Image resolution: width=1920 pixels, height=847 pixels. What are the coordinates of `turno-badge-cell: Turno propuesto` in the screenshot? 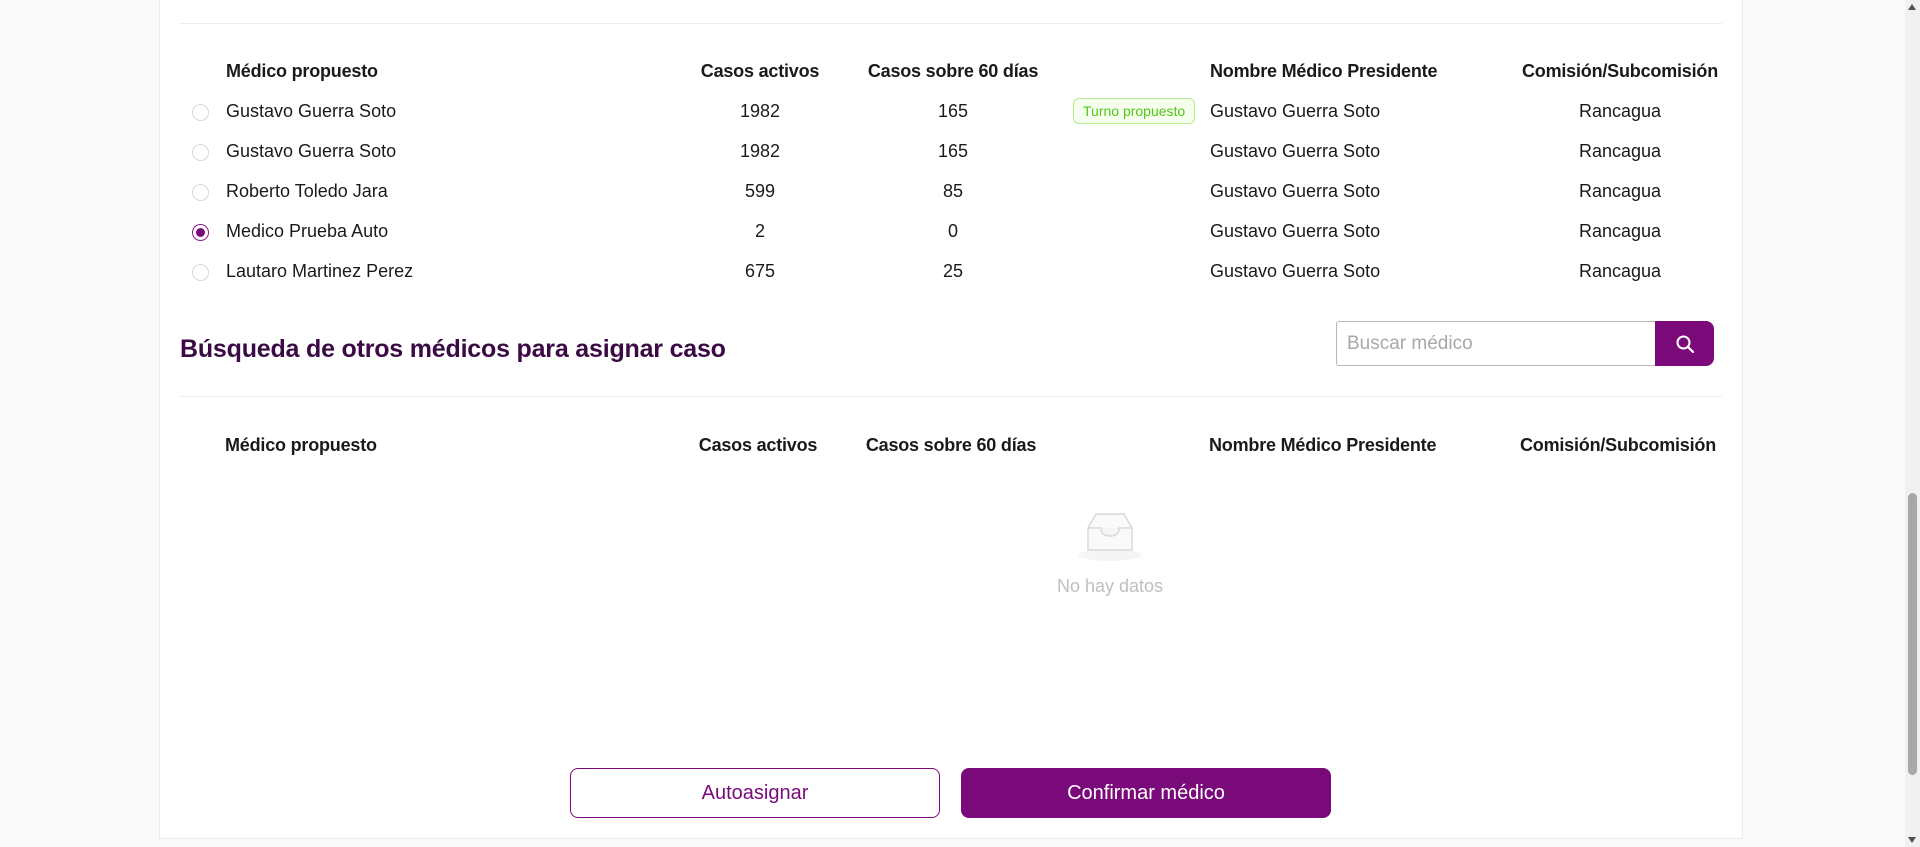 It's located at (1134, 111).